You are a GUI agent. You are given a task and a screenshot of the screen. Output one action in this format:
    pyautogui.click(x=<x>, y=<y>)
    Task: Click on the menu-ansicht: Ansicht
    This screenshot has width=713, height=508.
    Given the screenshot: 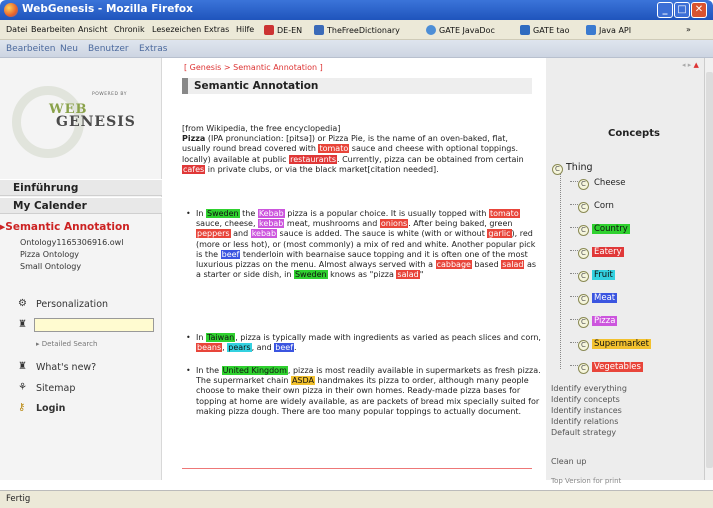 What is the action you would take?
    pyautogui.click(x=93, y=29)
    